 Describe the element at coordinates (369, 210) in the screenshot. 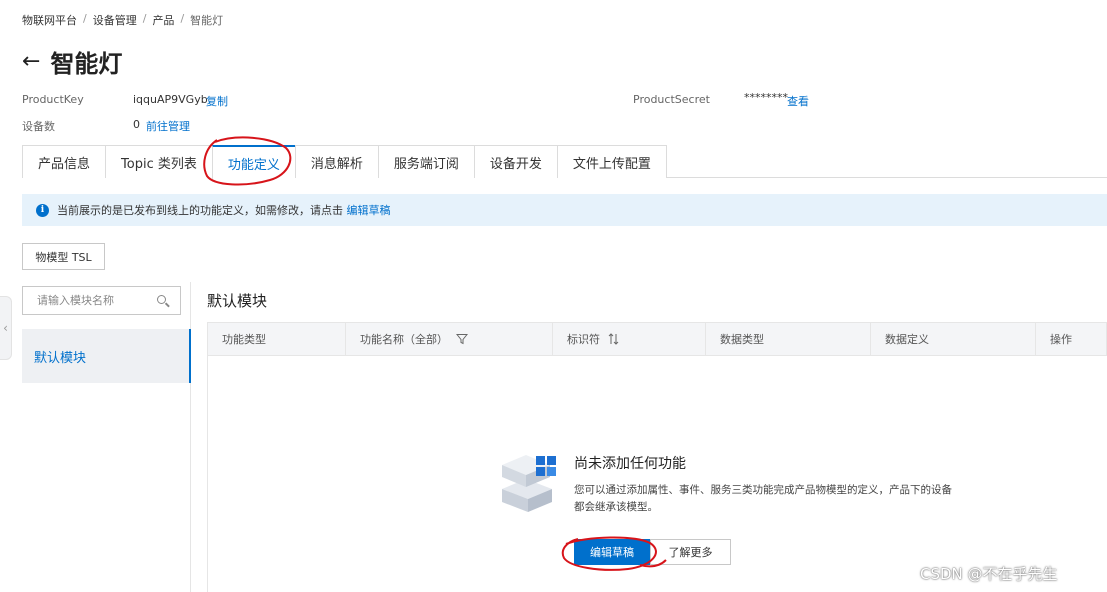

I see `edit-draft-link: 编辑草稿` at that location.